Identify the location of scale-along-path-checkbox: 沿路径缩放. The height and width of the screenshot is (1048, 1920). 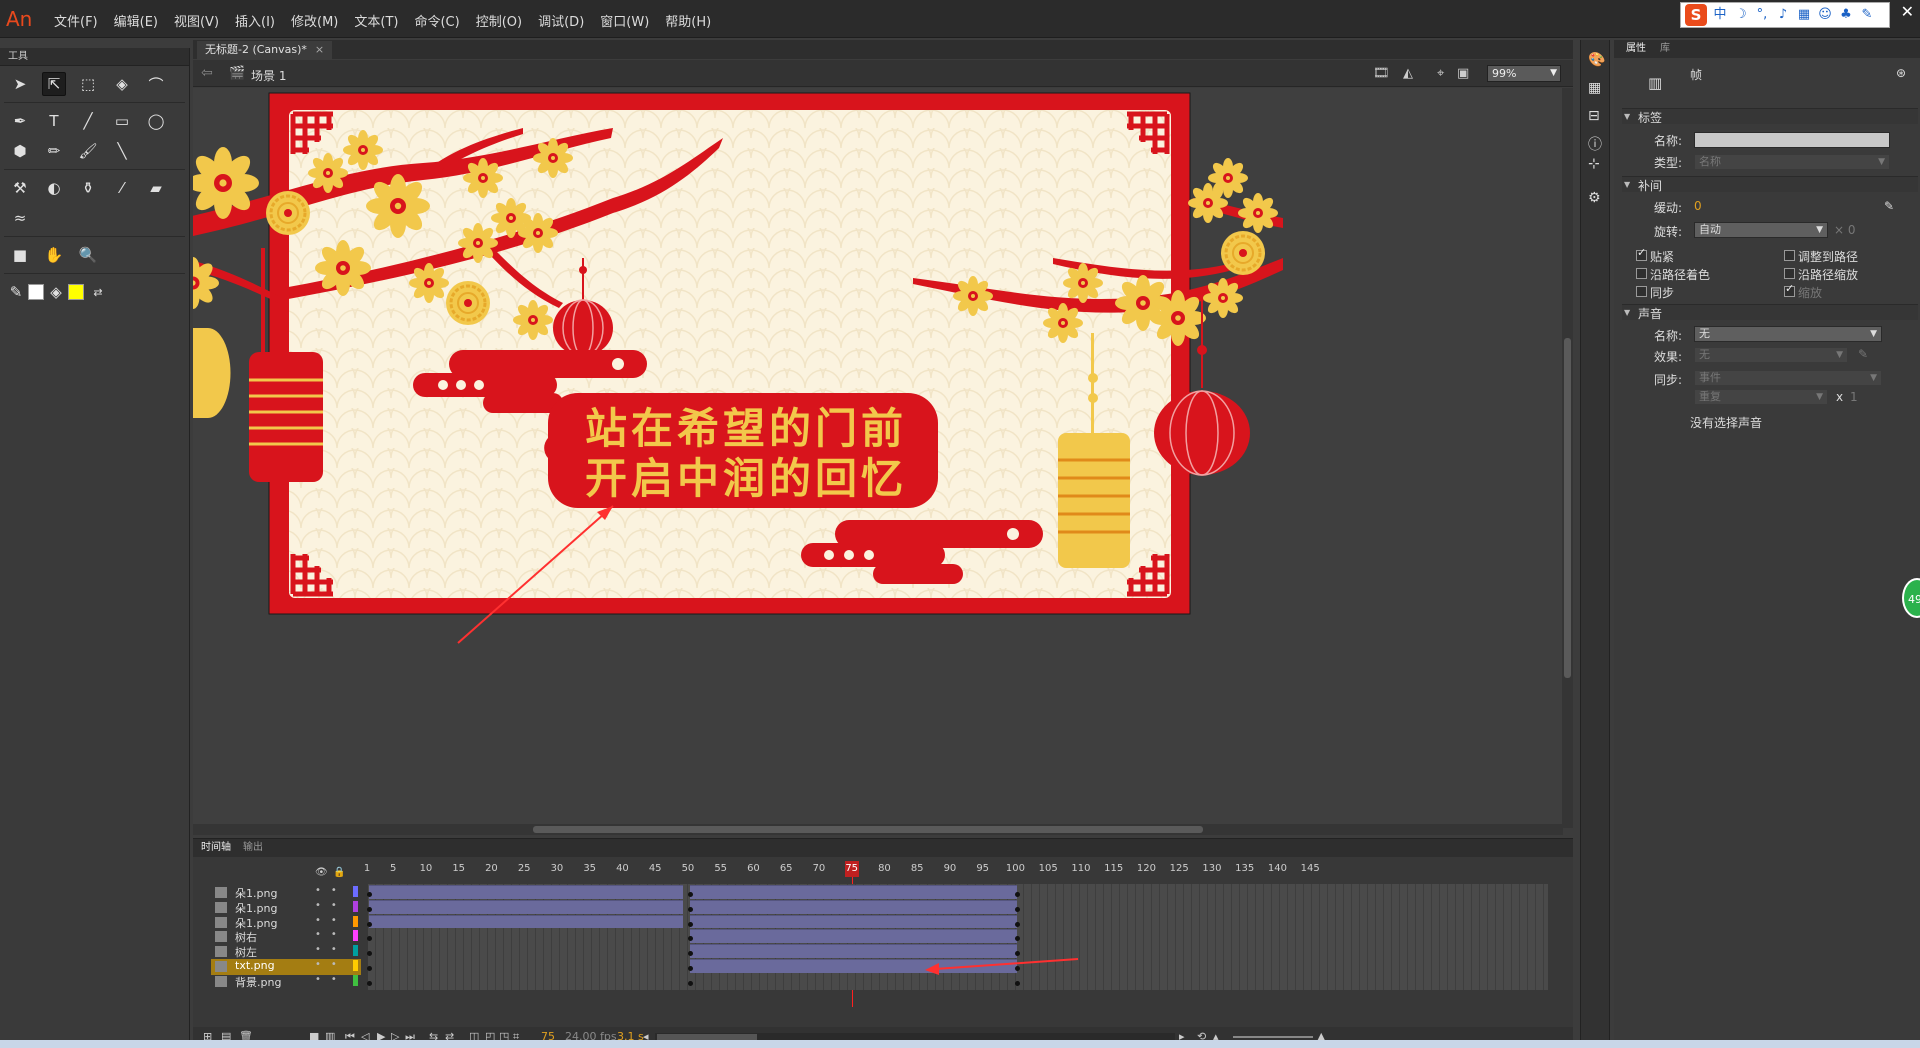
(1821, 274).